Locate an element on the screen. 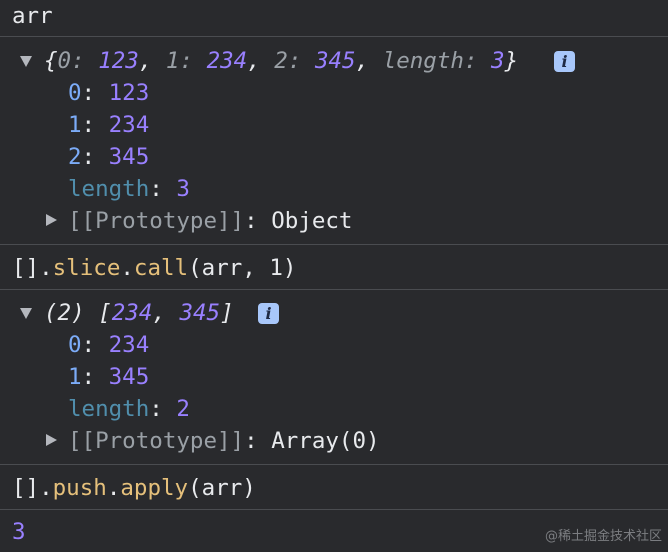 The height and width of the screenshot is (552, 668). prototype-value: Object is located at coordinates (312, 221).